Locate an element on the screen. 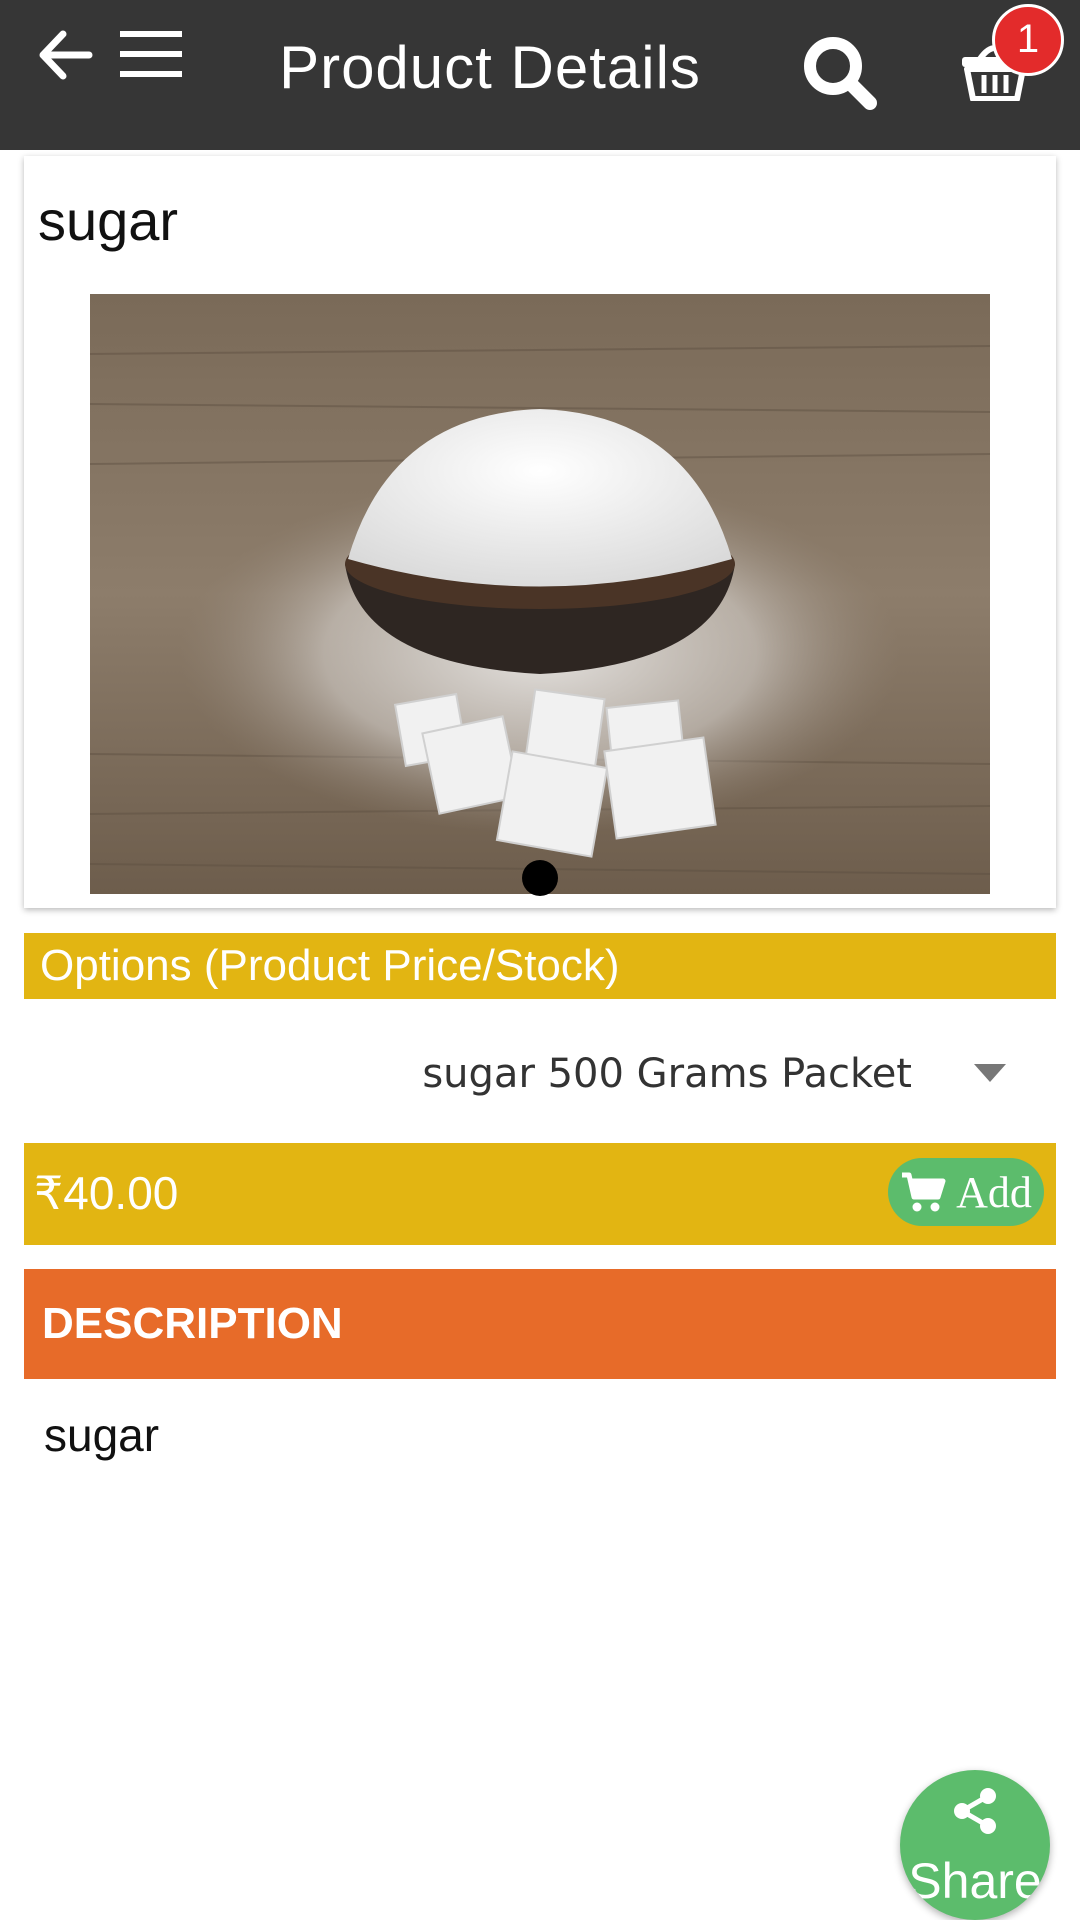 This screenshot has height=1920, width=1080. variant-select: sugar 500 Grams Packet is located at coordinates (540, 1074).